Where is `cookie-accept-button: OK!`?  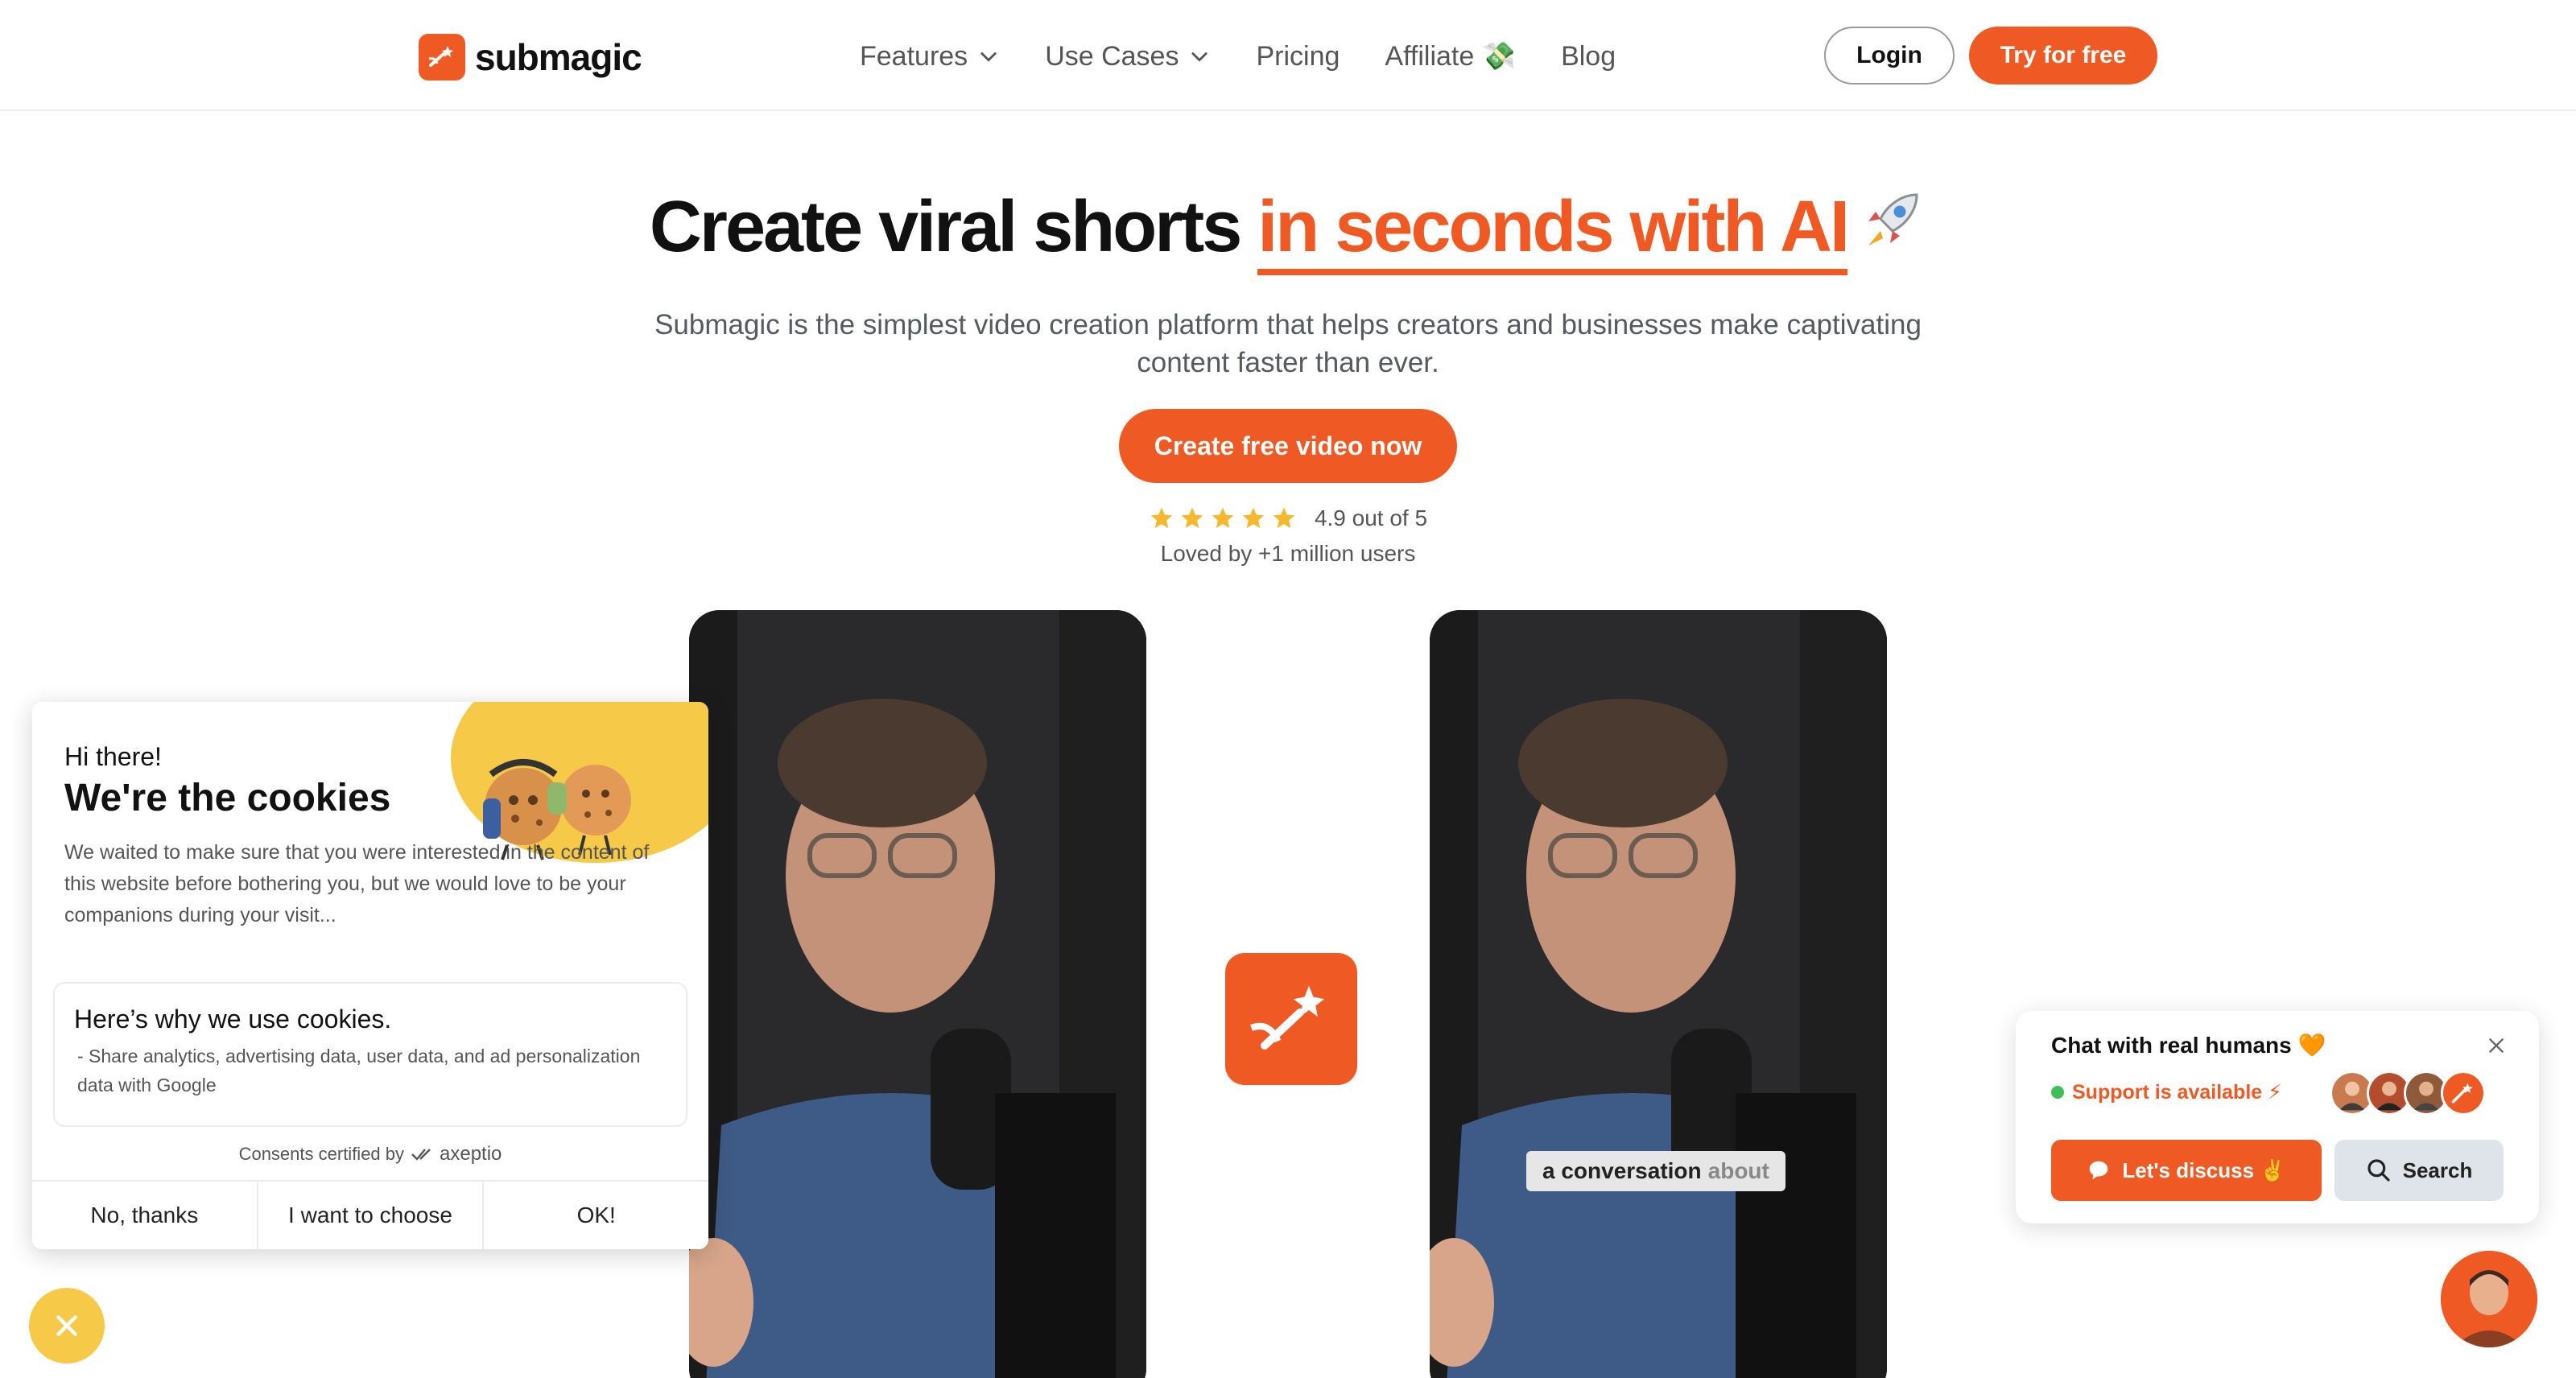
cookie-accept-button: OK! is located at coordinates (596, 1215).